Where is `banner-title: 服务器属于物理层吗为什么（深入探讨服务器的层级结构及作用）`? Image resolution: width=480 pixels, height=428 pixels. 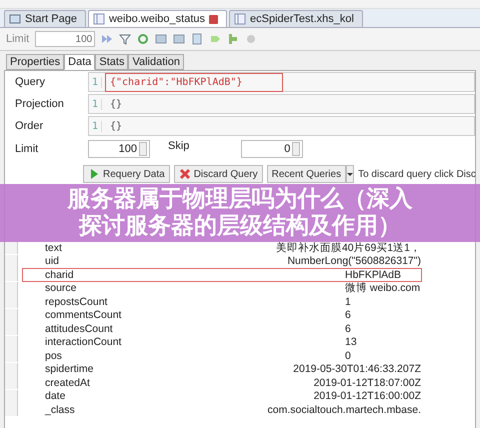 banner-title: 服务器属于物理层吗为什么（深入探讨服务器的层级结构及作用） is located at coordinates (240, 213).